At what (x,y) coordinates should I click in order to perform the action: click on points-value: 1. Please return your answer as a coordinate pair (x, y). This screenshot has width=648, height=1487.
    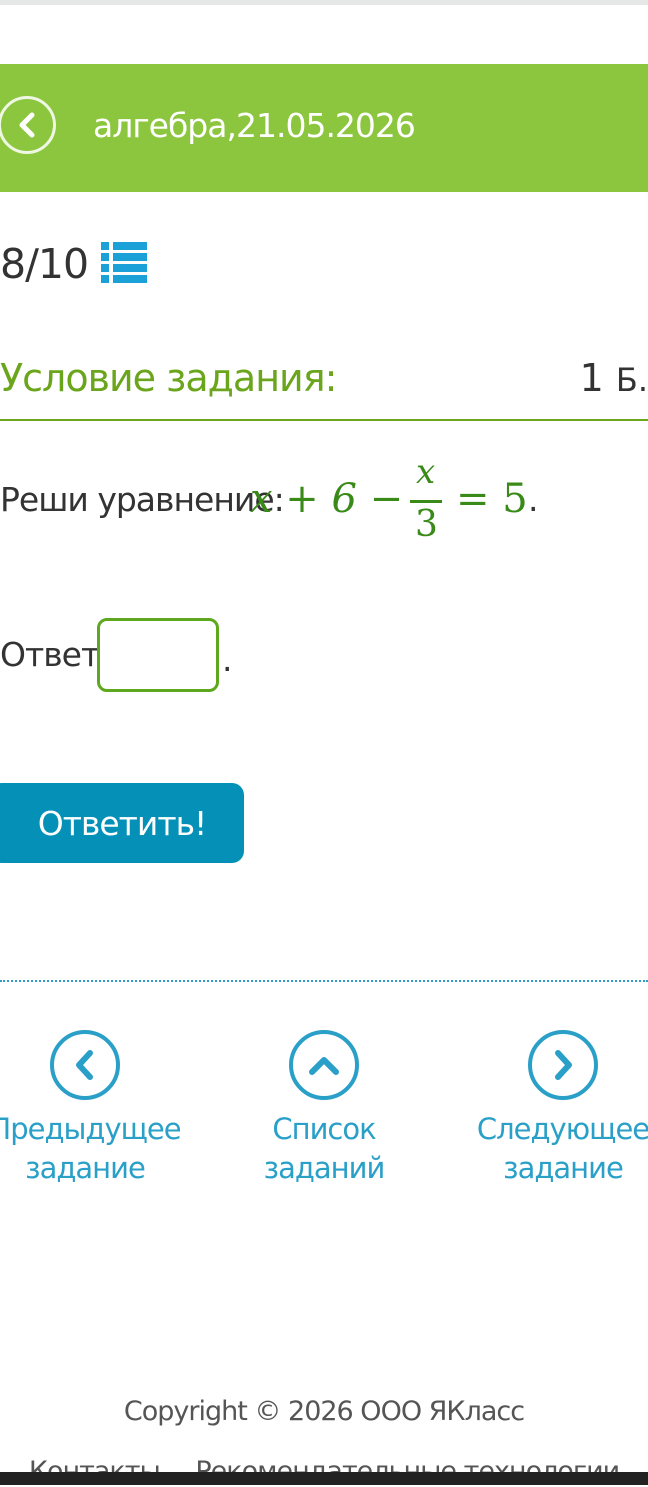
    Looking at the image, I should click on (591, 378).